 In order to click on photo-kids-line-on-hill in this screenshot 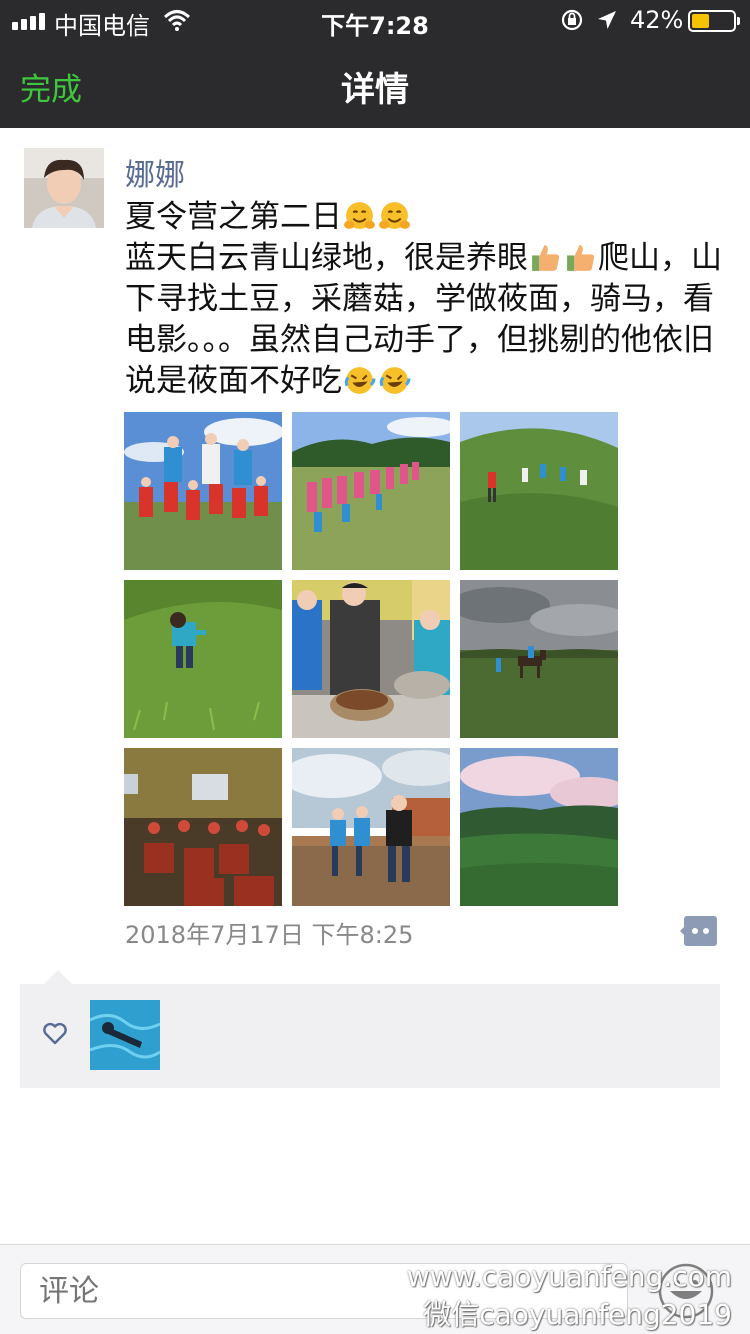, I will do `click(371, 491)`.